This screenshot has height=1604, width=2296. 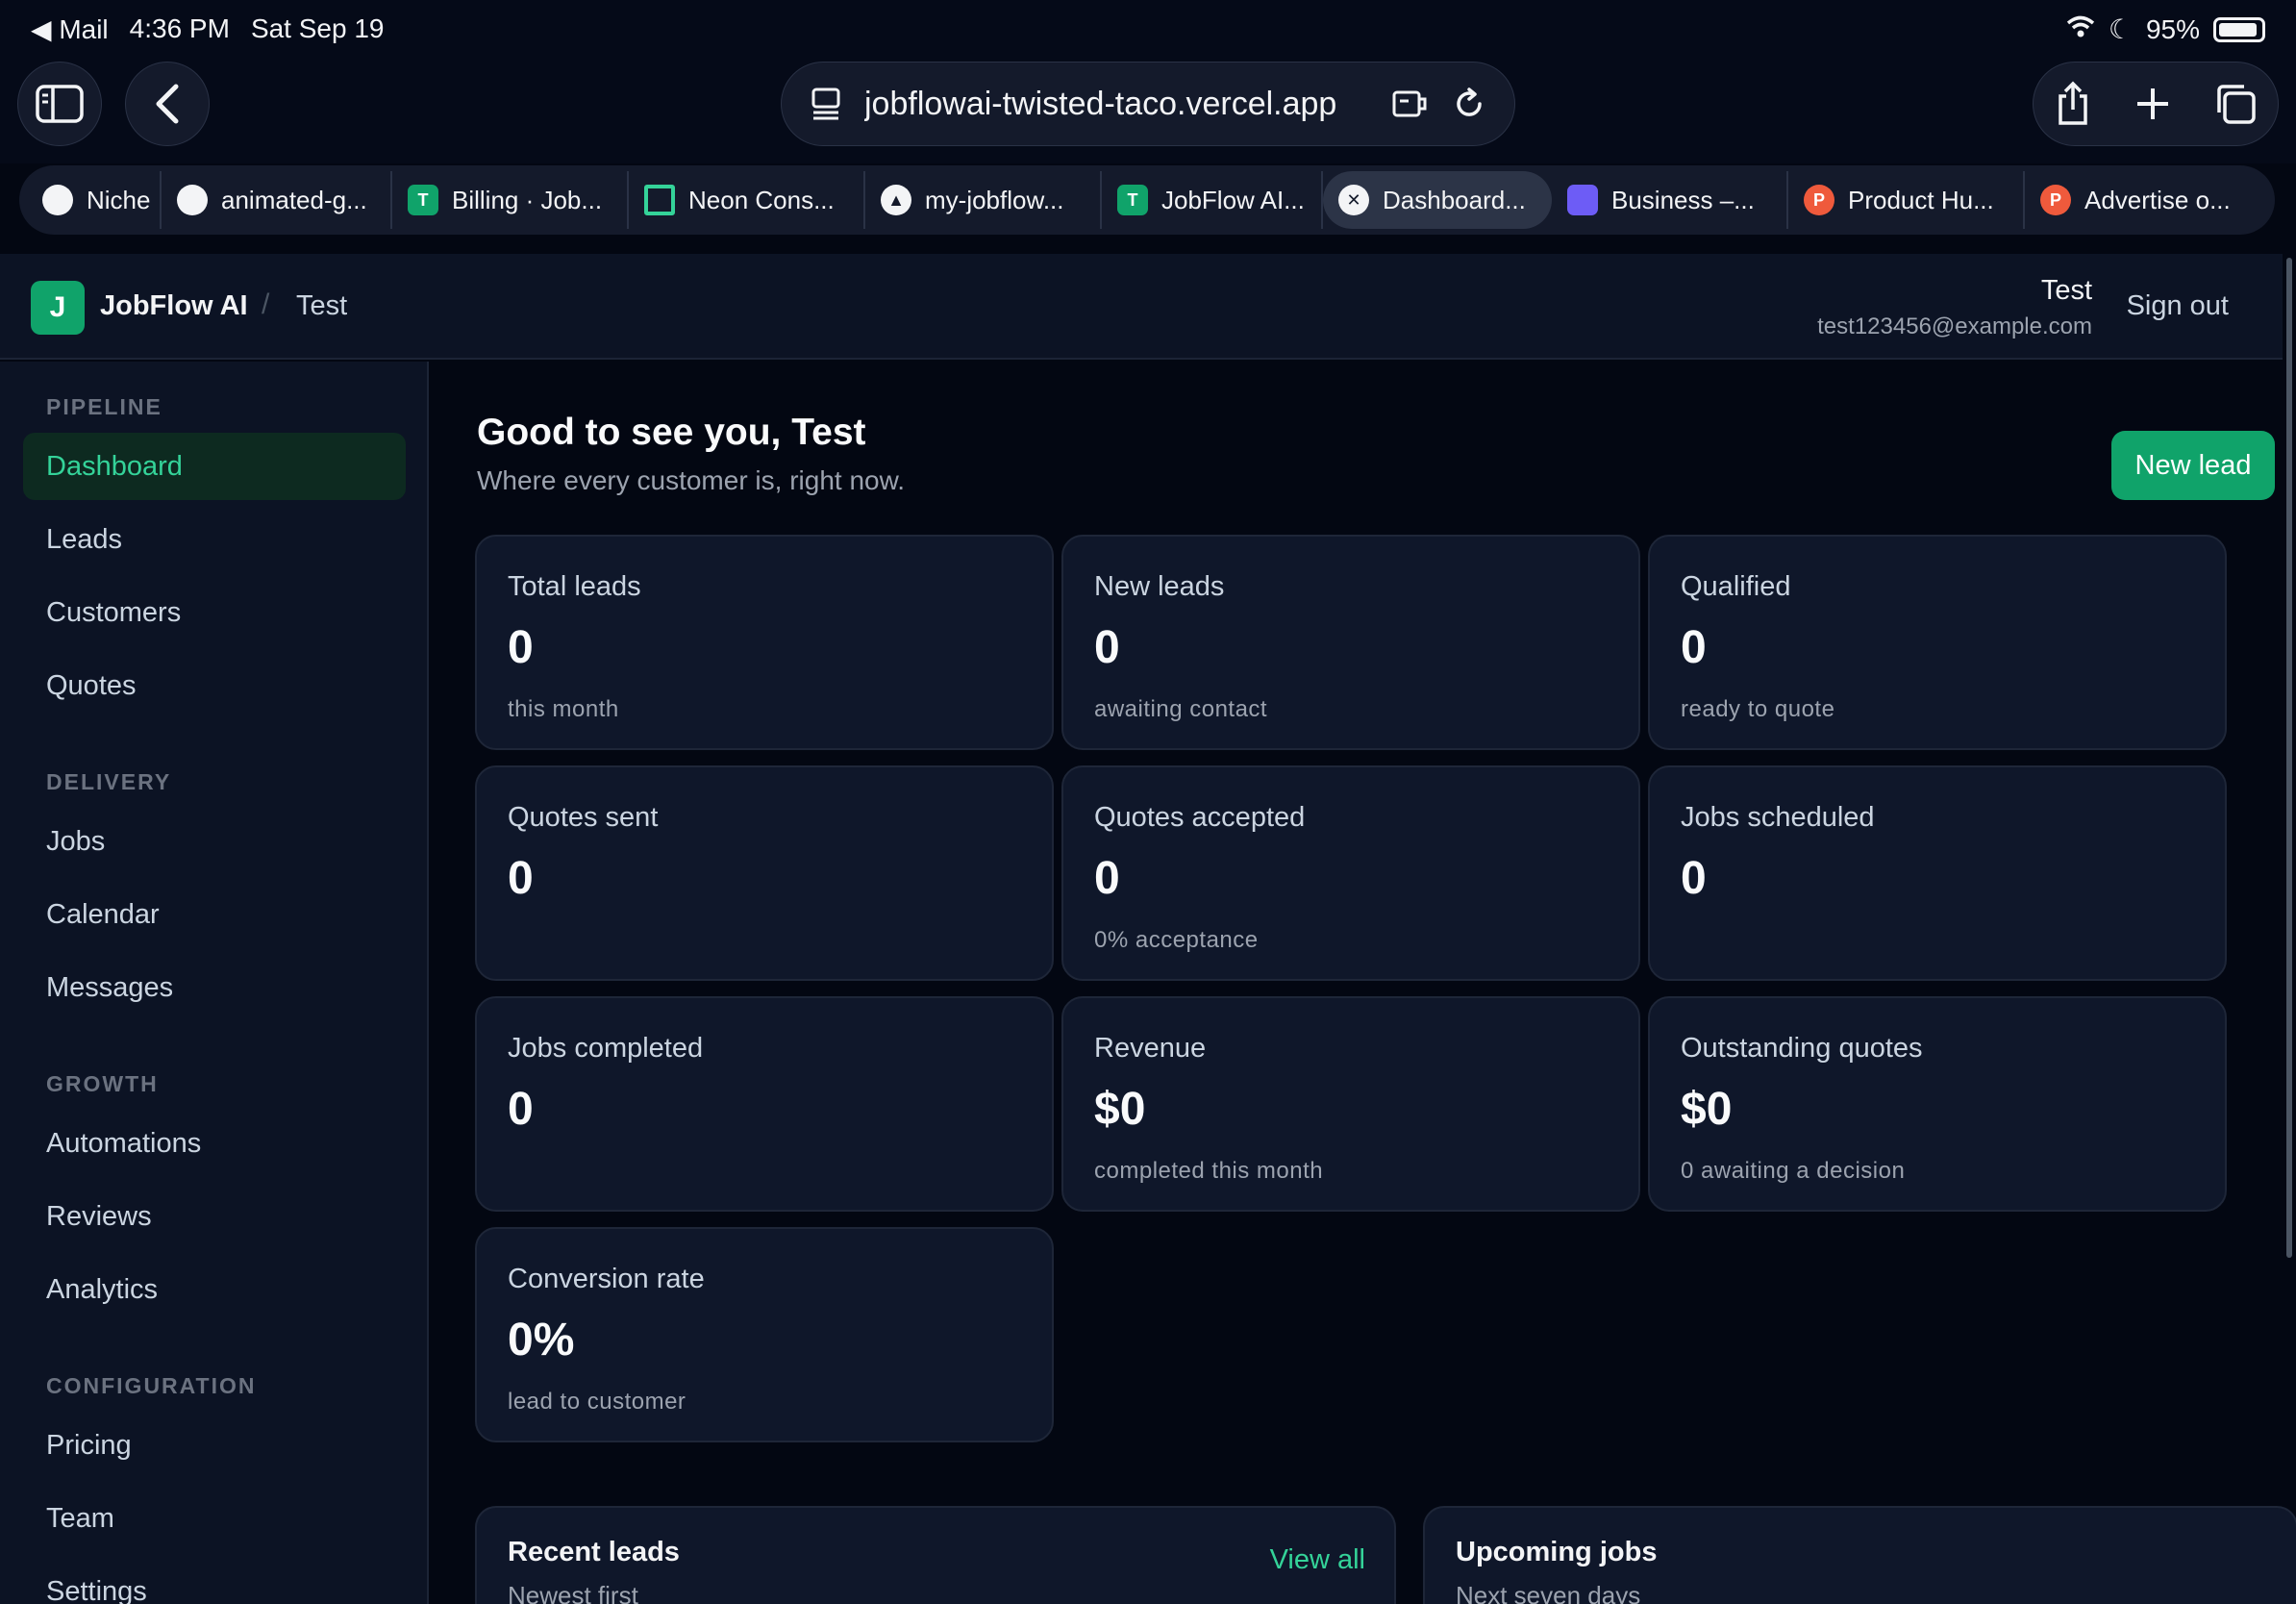 What do you see at coordinates (1548, 1592) in the screenshot?
I see `upcoming-jobs-subtitle: Next seven days` at bounding box center [1548, 1592].